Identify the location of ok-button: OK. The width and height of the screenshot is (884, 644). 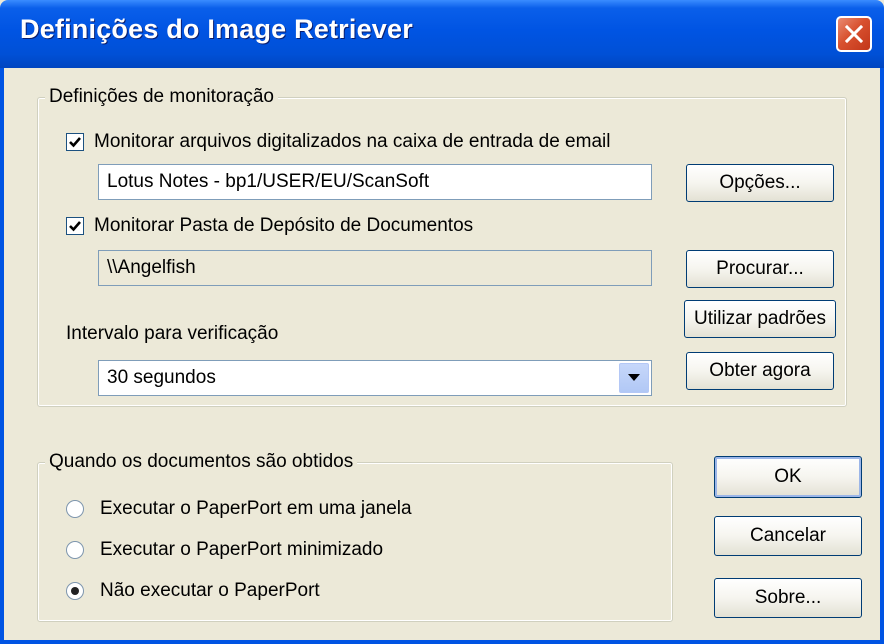
(788, 477).